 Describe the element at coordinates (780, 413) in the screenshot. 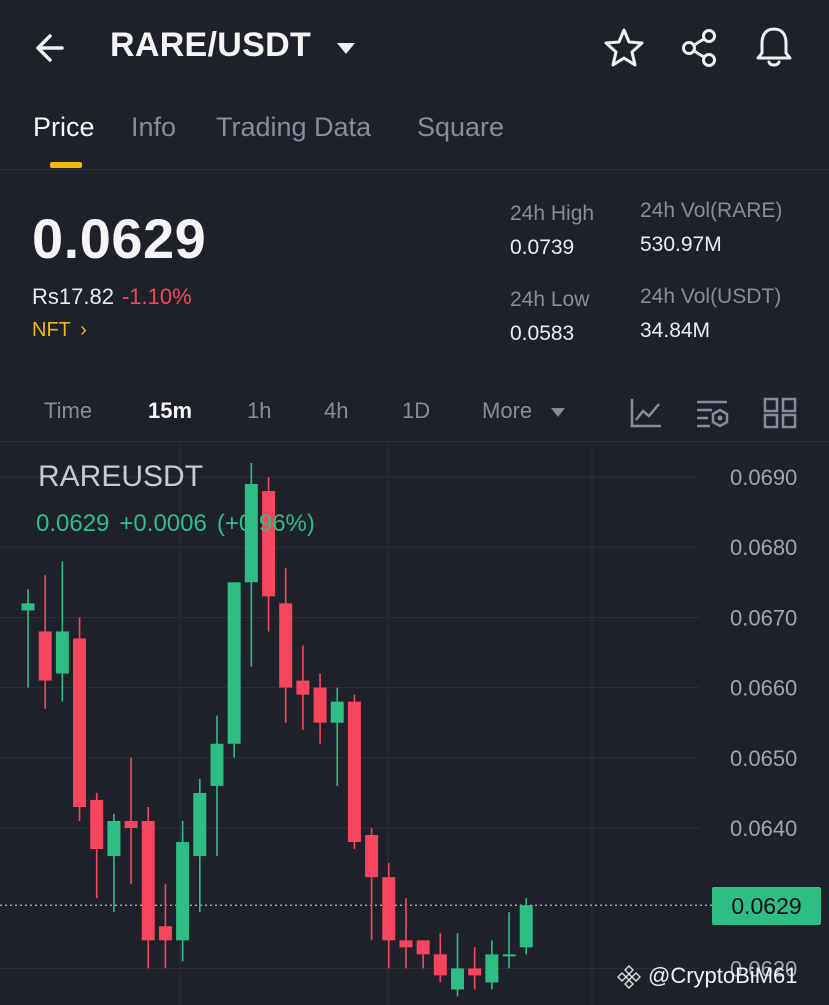

I see `layout-grid-icon` at that location.